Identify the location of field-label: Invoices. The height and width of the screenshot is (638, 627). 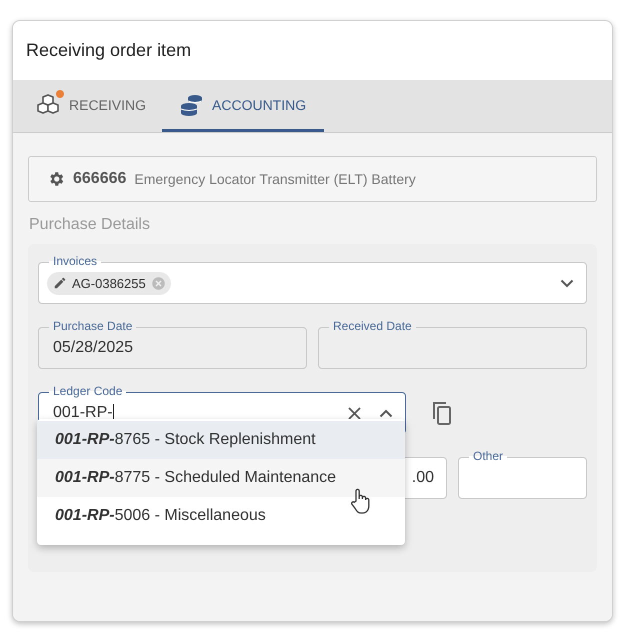
(75, 261).